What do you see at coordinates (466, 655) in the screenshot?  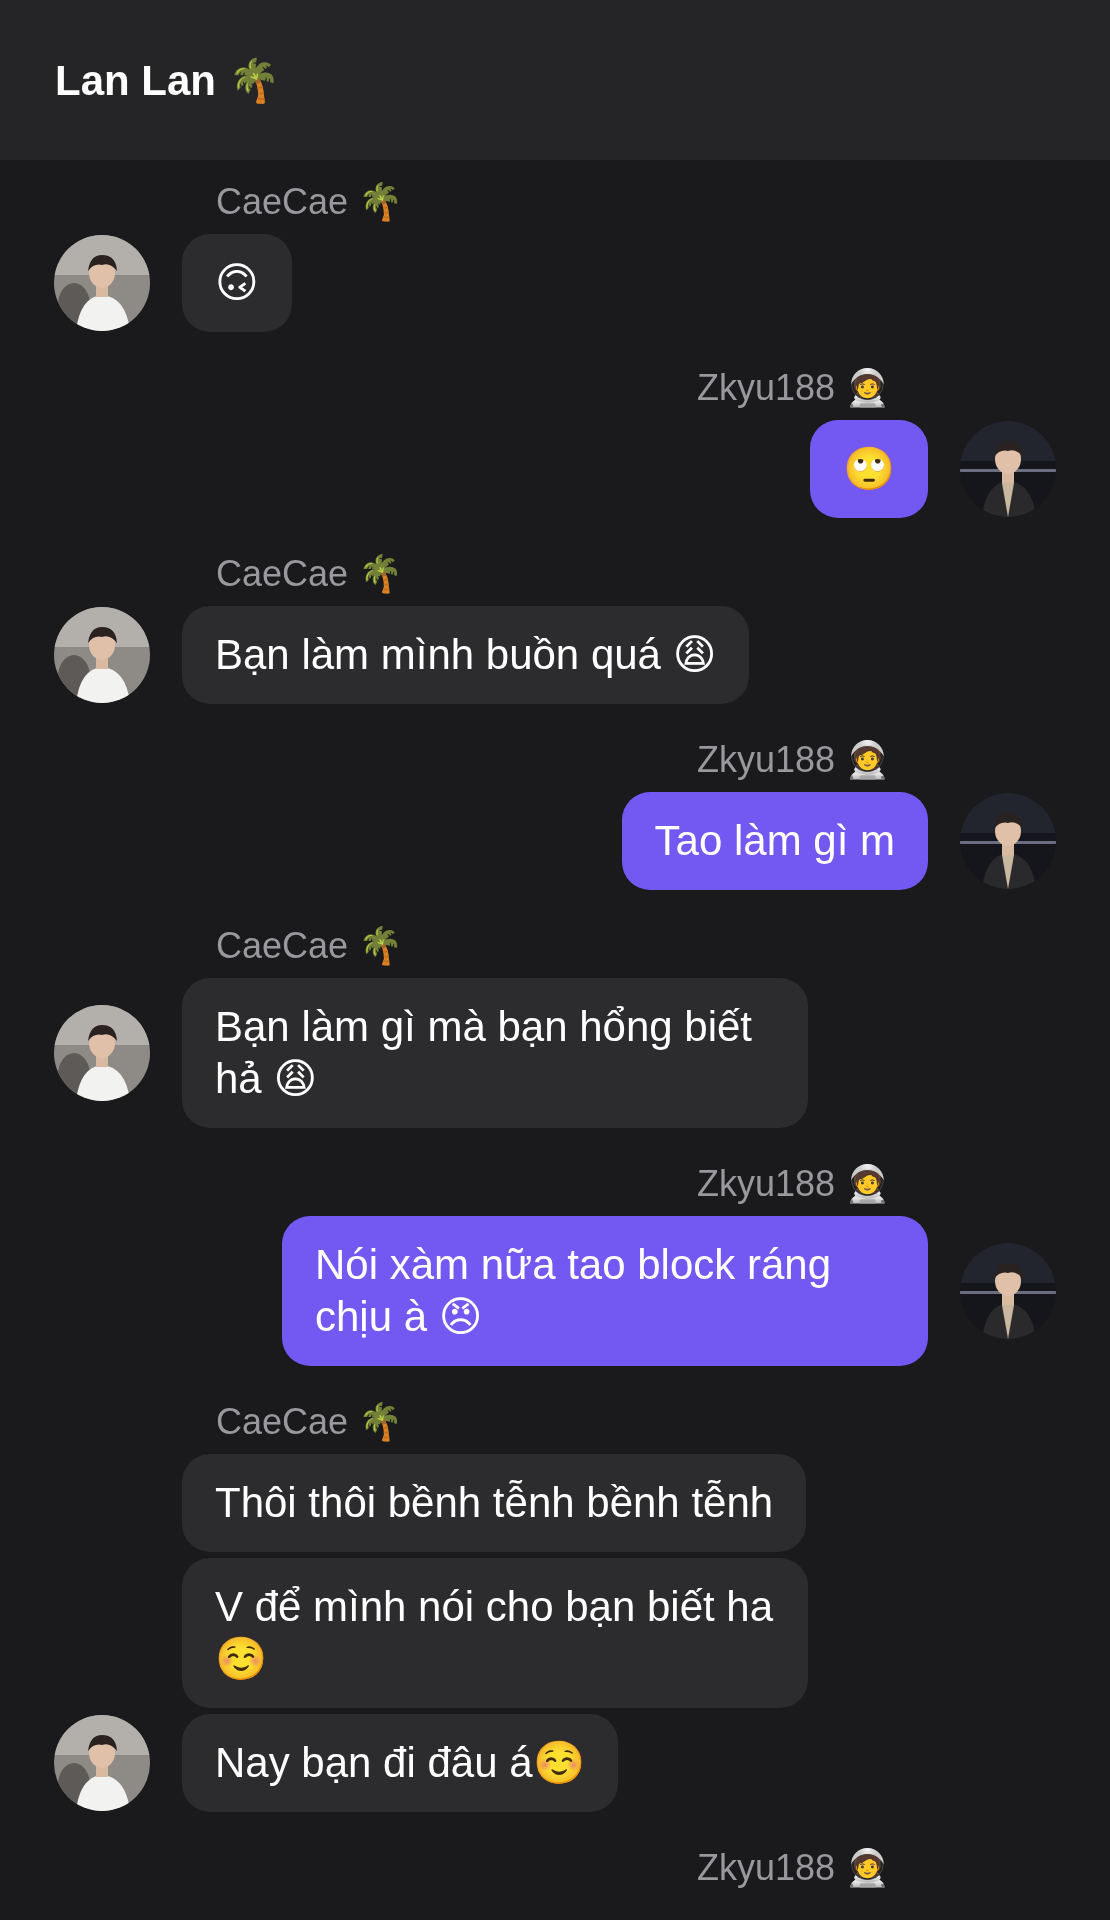 I see `message-bubble: Bạn làm mình buồn quá 😩` at bounding box center [466, 655].